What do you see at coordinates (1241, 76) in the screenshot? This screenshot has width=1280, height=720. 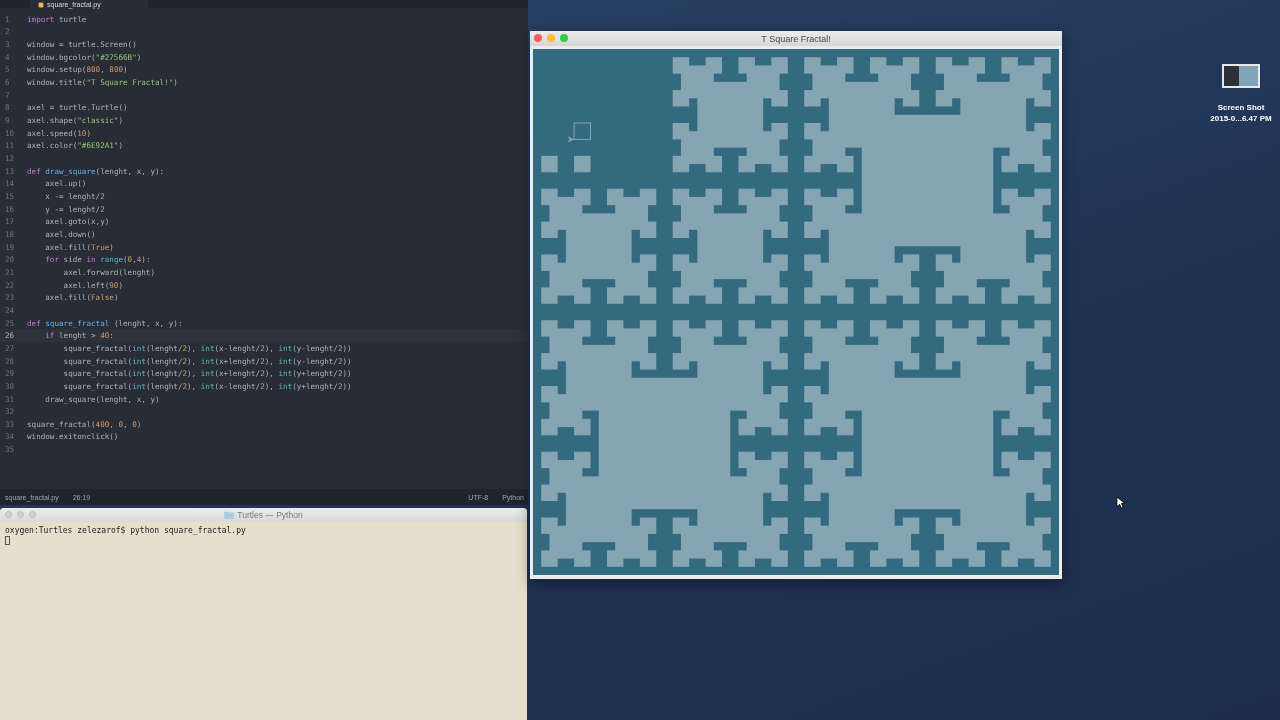 I see `screenshot-thumbnail` at bounding box center [1241, 76].